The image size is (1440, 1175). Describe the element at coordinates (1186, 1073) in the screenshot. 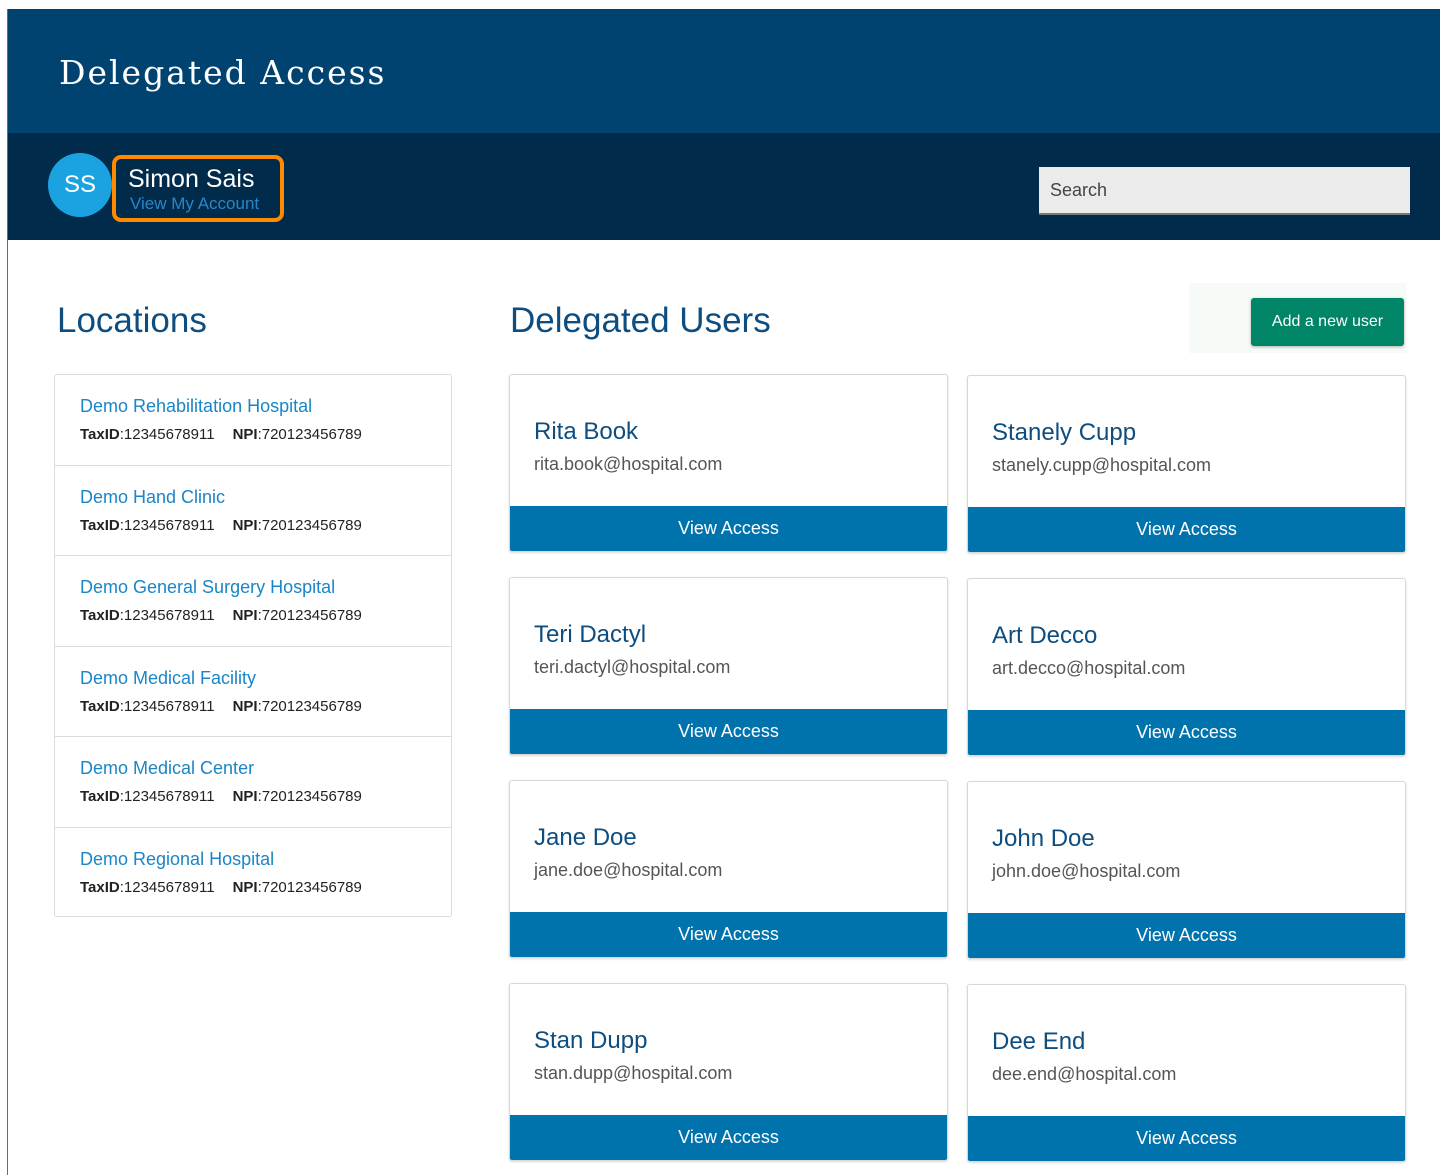

I see `user-card: Dee End dee.end@hospital.com View Access` at that location.